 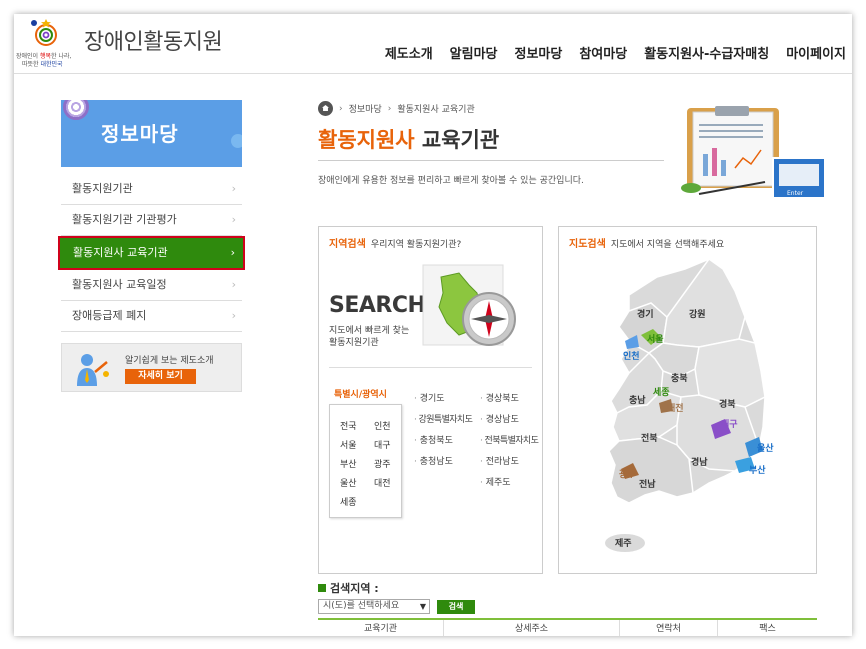 I want to click on logo-mark-icon, so click(x=44, y=32).